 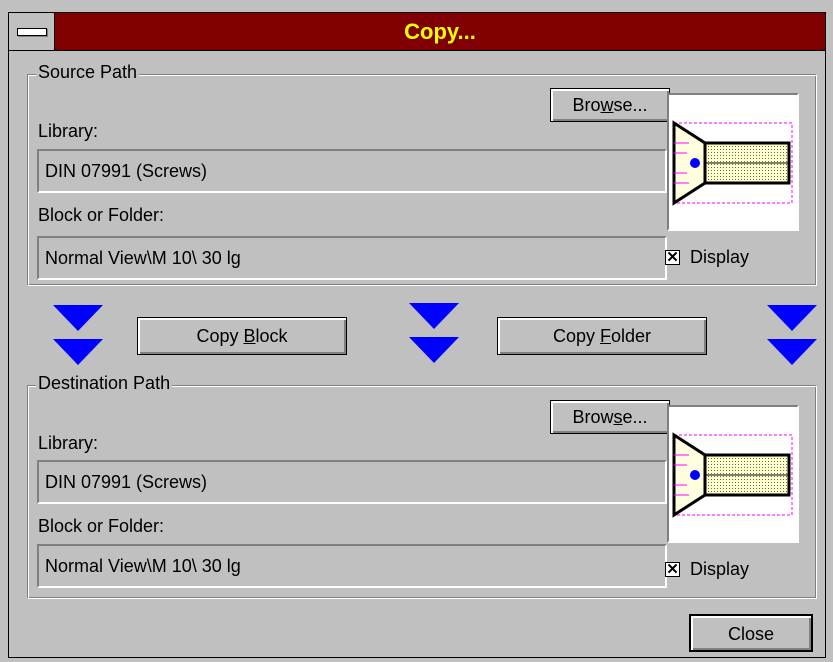 What do you see at coordinates (104, 383) in the screenshot?
I see `destination-path-label: Destination Path` at bounding box center [104, 383].